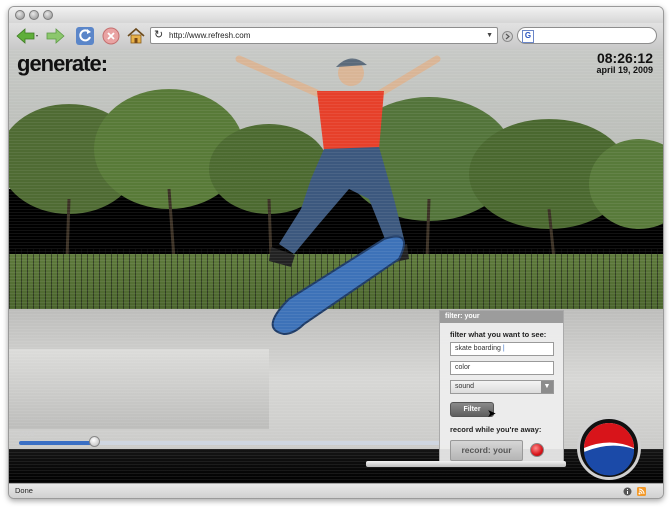 This screenshot has height=507, width=670. What do you see at coordinates (34, 15) in the screenshot?
I see `minimize-window-button` at bounding box center [34, 15].